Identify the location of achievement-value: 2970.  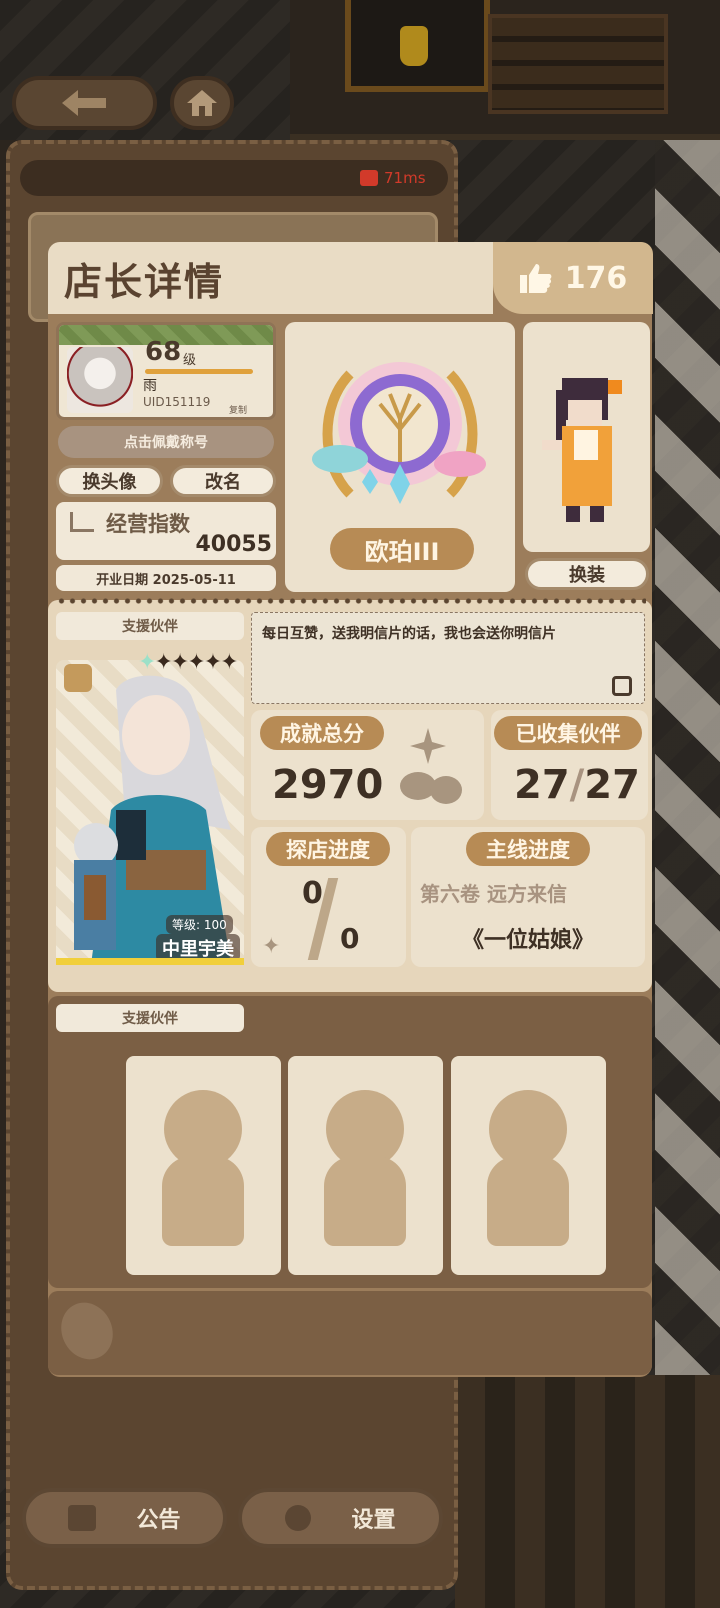
(328, 785).